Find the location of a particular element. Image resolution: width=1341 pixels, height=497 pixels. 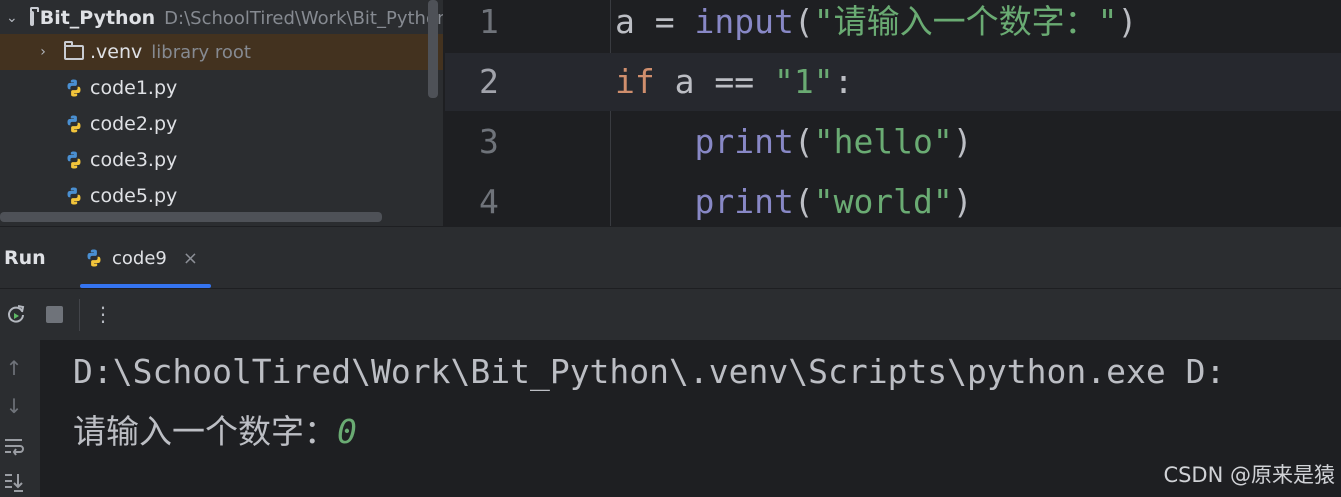

tab-code9: code9 × is located at coordinates (145, 258).